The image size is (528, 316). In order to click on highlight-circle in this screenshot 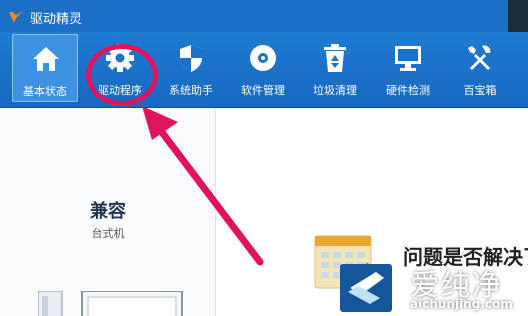, I will do `click(122, 75)`.